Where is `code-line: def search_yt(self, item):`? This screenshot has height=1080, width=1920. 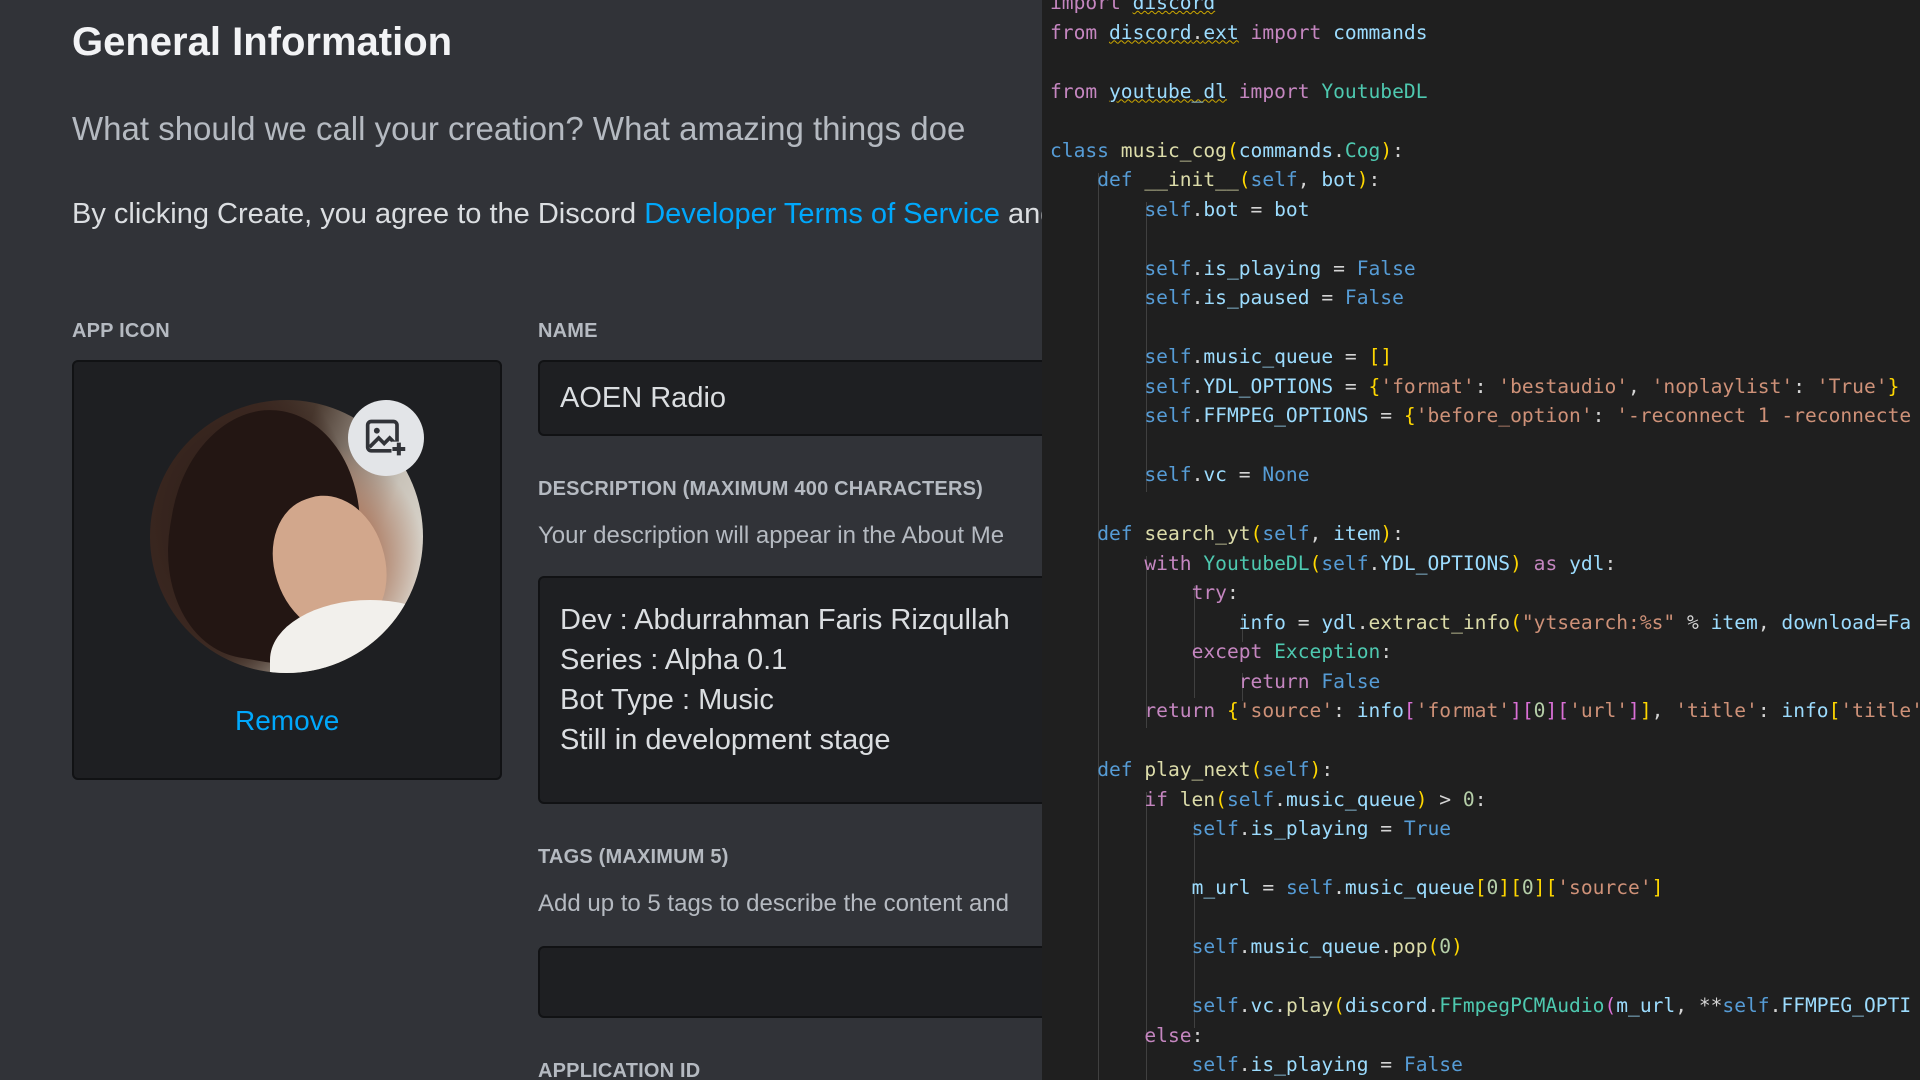 code-line: def search_yt(self, item): is located at coordinates (1485, 534).